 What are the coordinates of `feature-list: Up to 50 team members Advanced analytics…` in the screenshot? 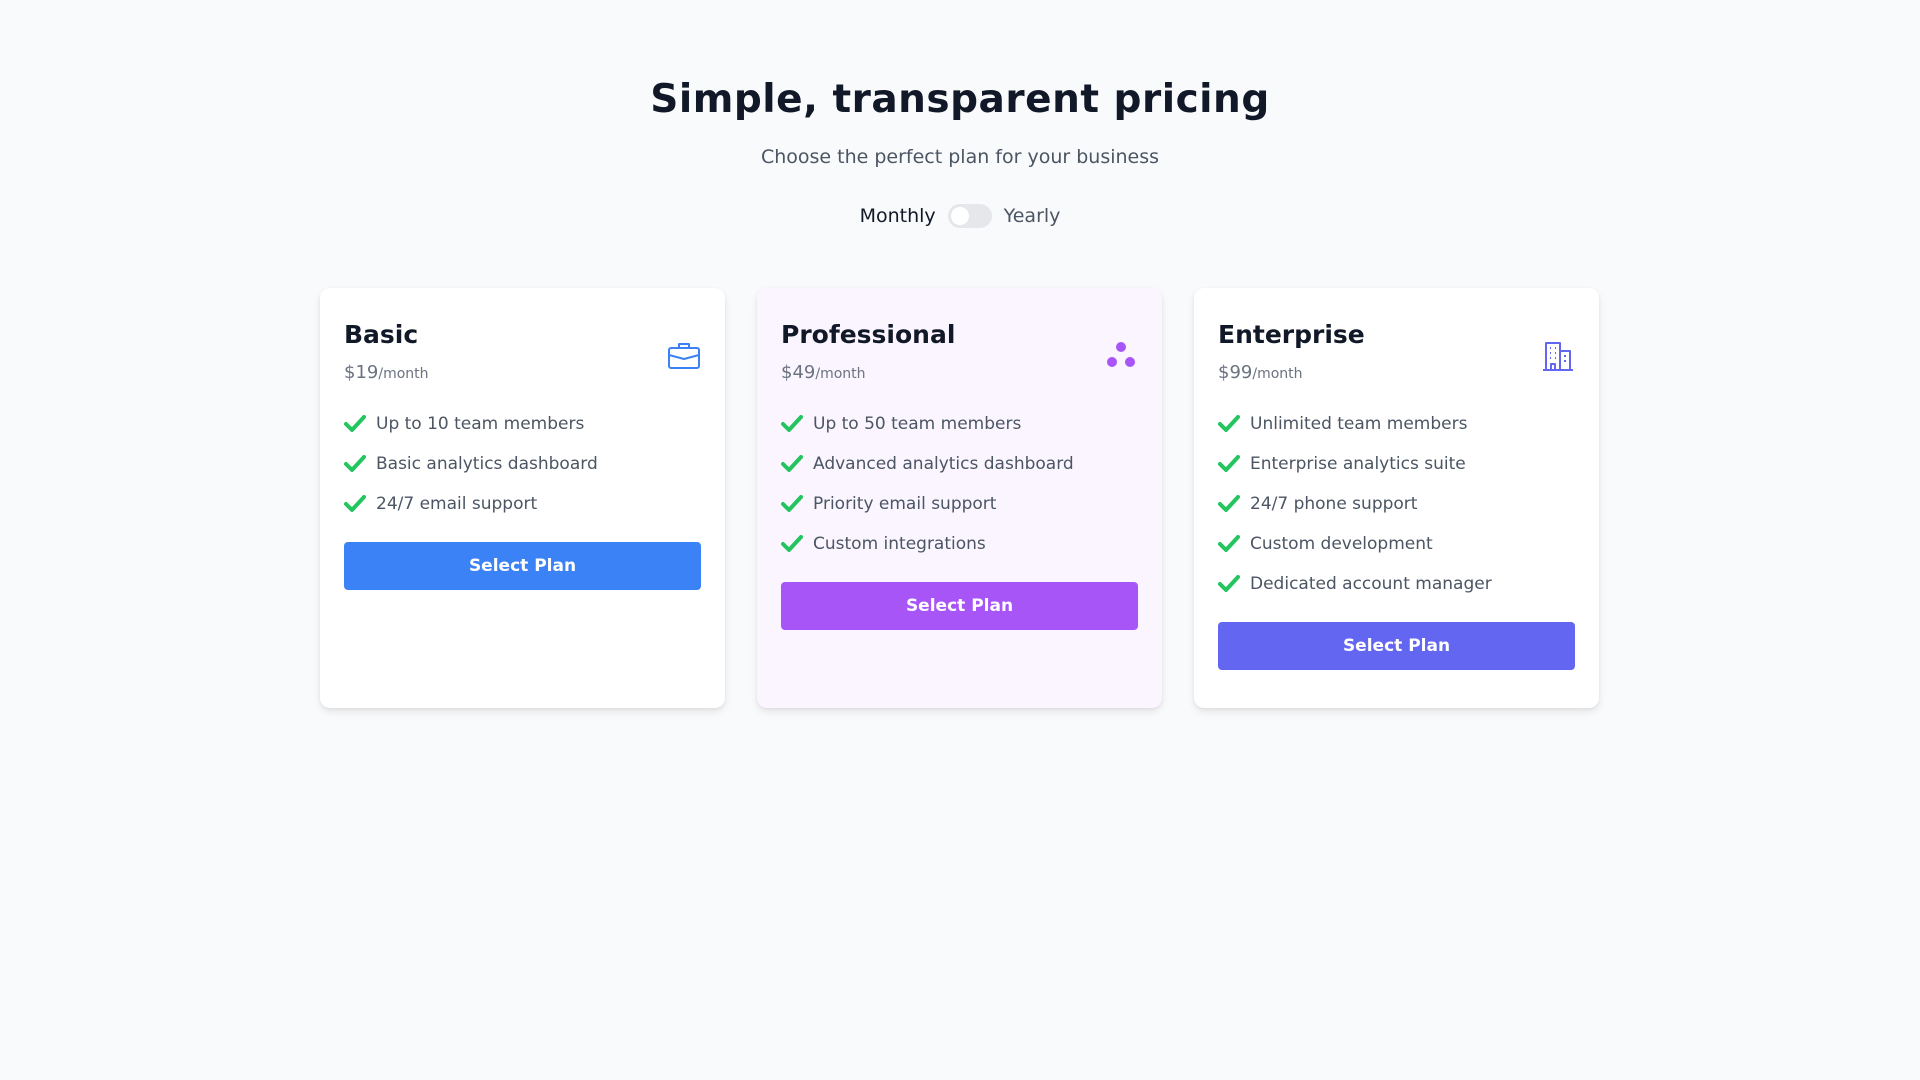 It's located at (959, 484).